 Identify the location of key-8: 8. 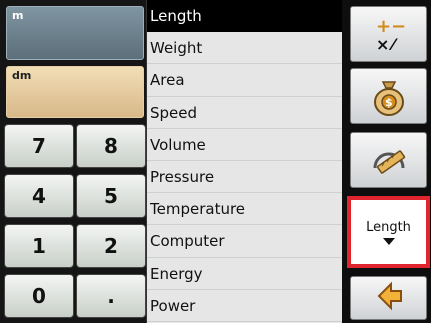
(111, 146).